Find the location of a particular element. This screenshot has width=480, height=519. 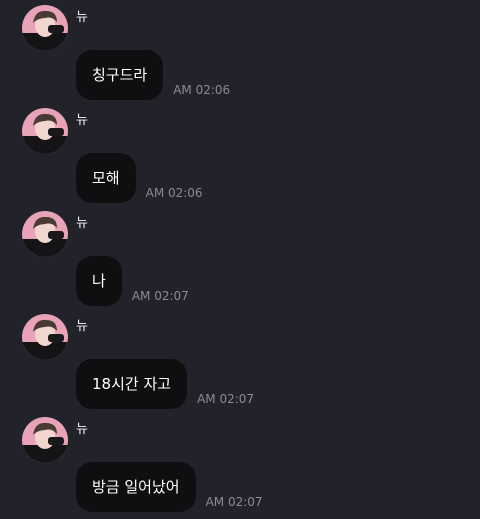

message-bubble: 나 is located at coordinates (99, 281).